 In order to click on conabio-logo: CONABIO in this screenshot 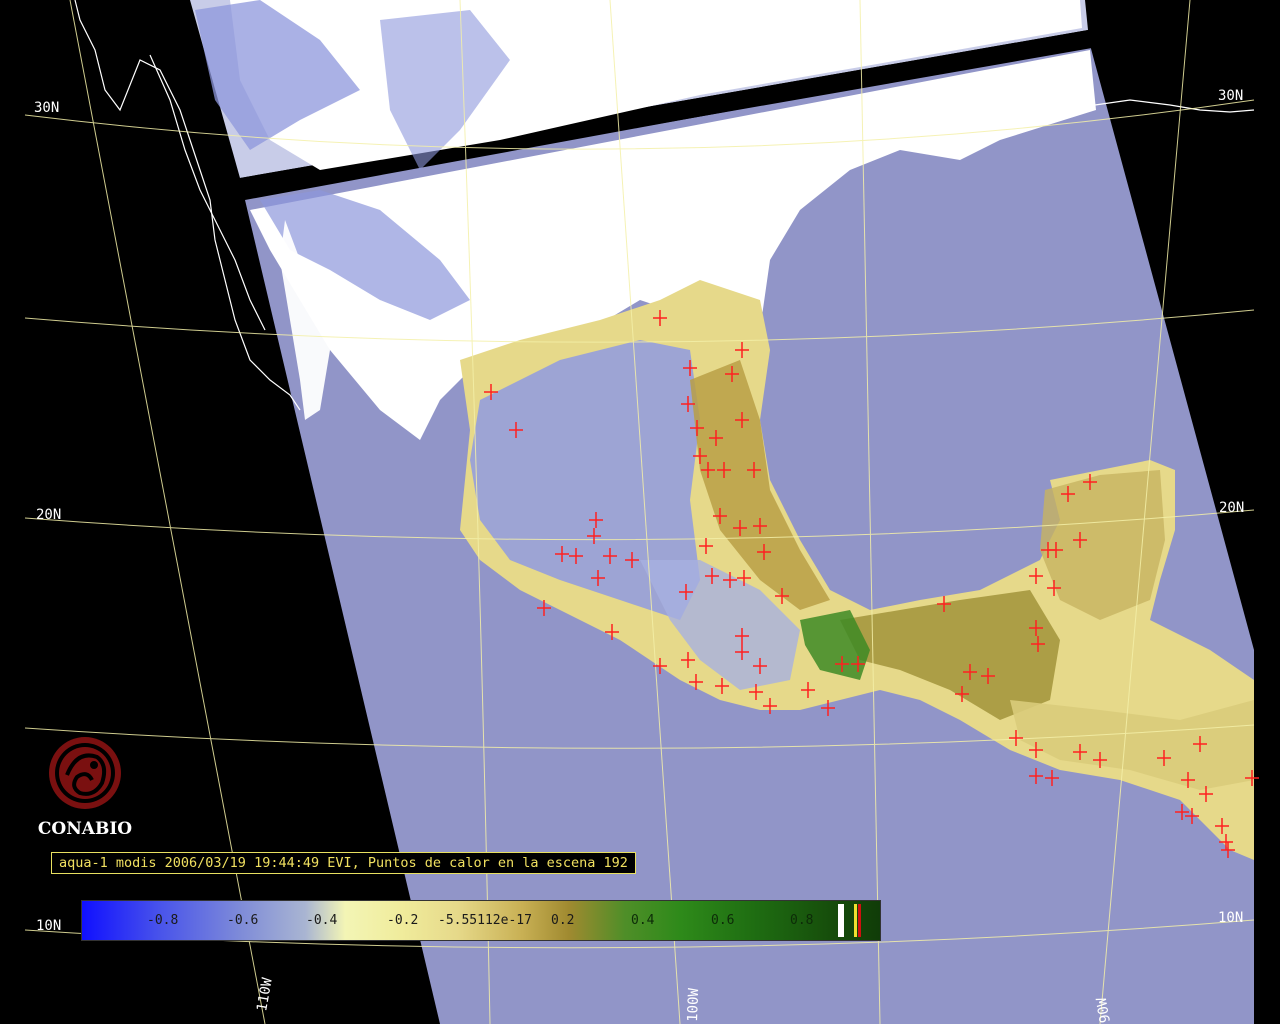, I will do `click(85, 787)`.